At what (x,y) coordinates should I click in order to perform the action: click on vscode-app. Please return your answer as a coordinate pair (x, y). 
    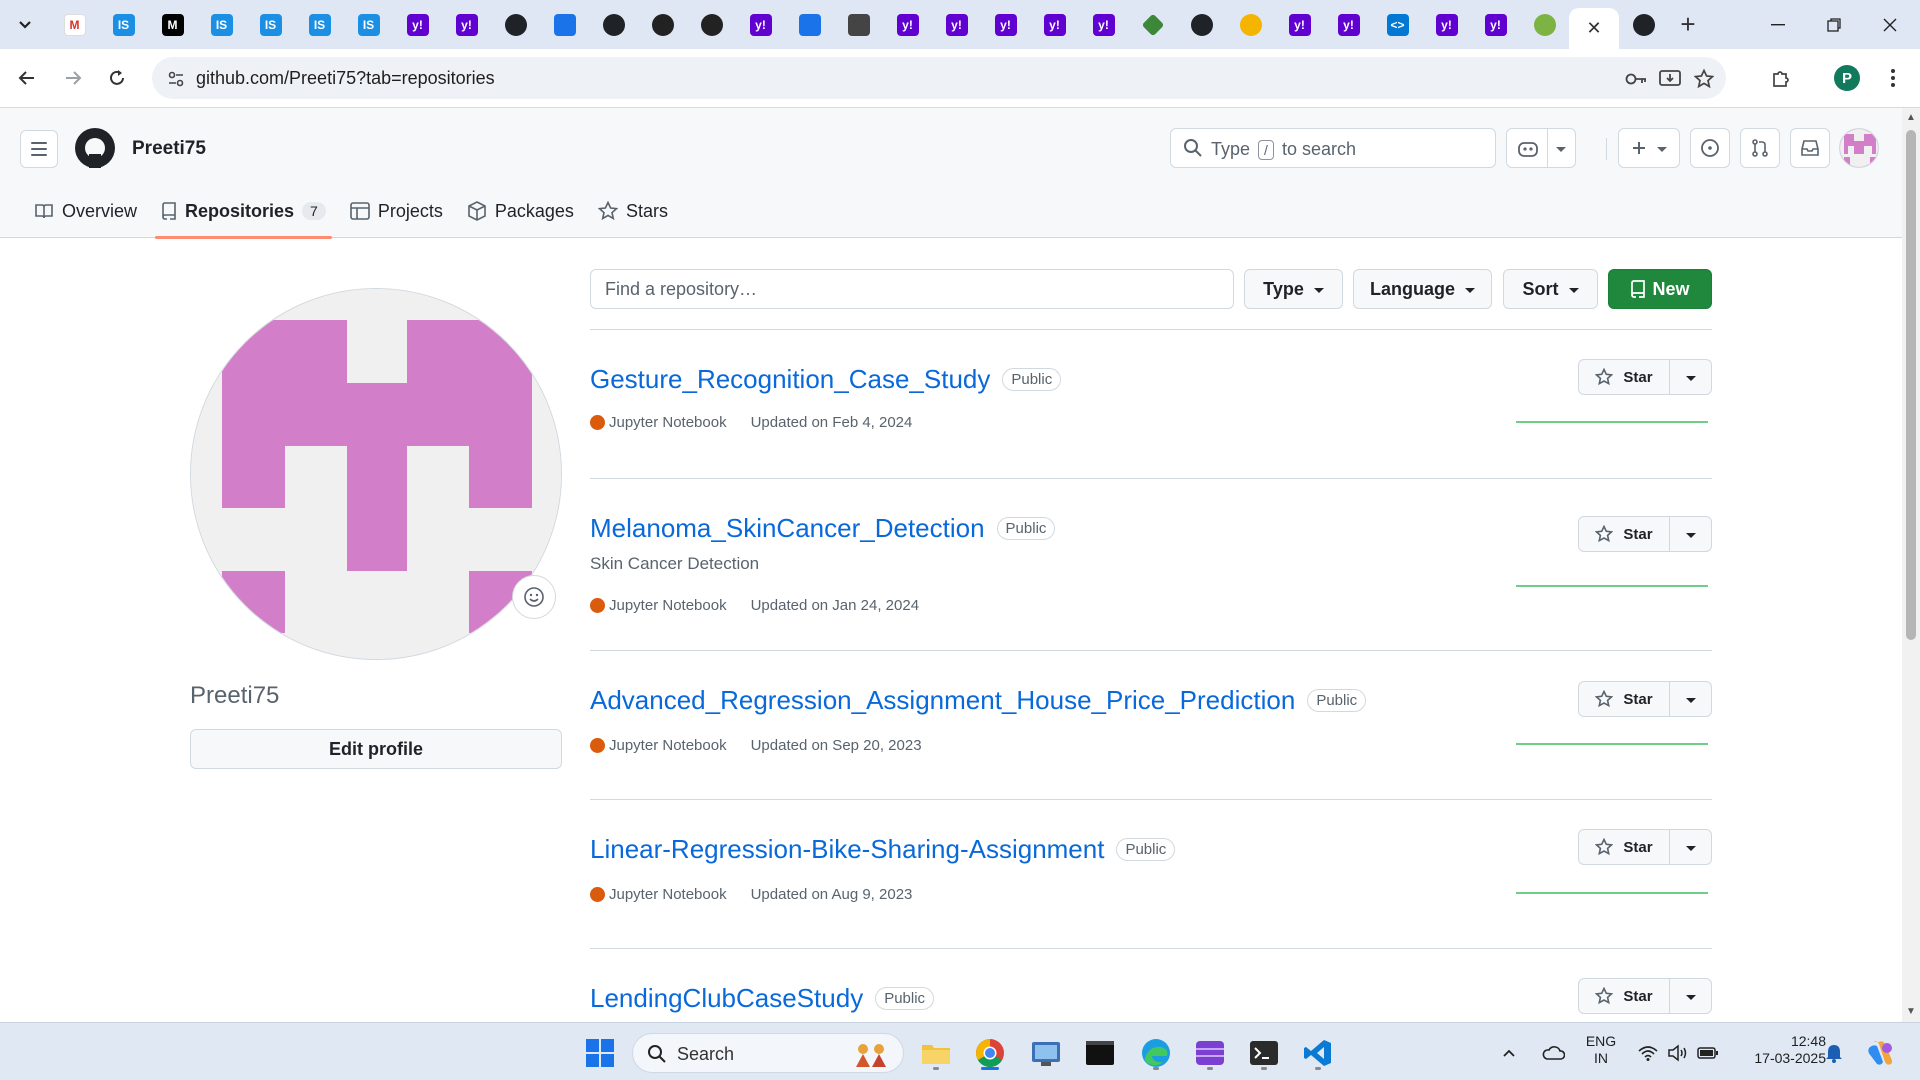
    Looking at the image, I should click on (1318, 1053).